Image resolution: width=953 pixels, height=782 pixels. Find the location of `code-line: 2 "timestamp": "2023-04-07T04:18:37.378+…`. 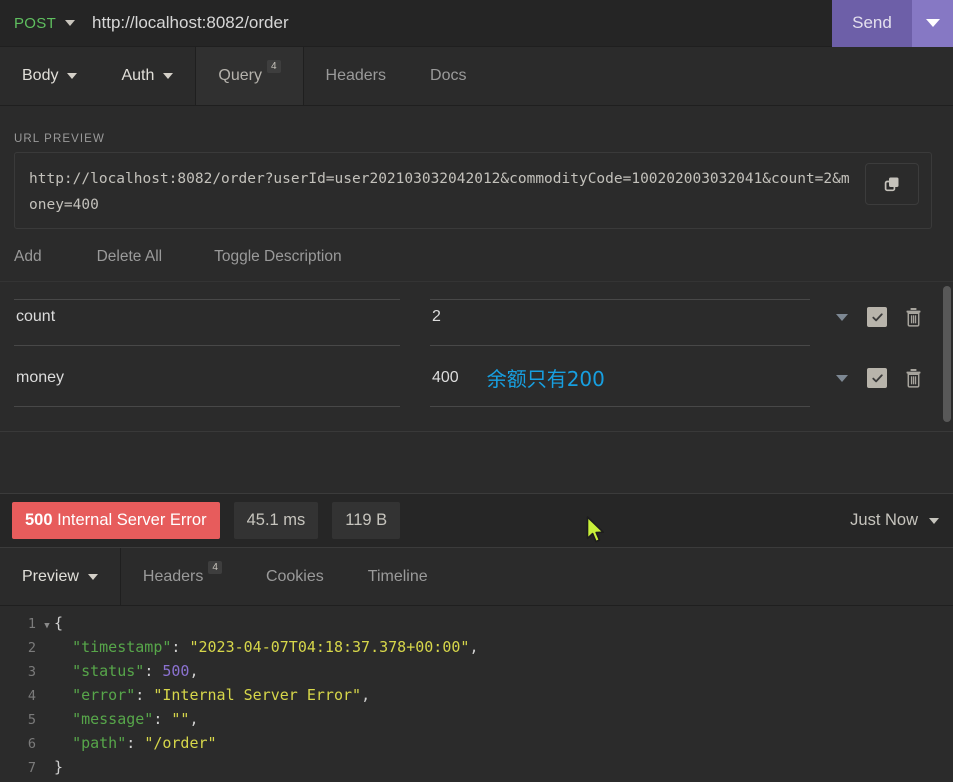

code-line: 2 "timestamp": "2023-04-07T04:18:37.378+… is located at coordinates (476, 650).